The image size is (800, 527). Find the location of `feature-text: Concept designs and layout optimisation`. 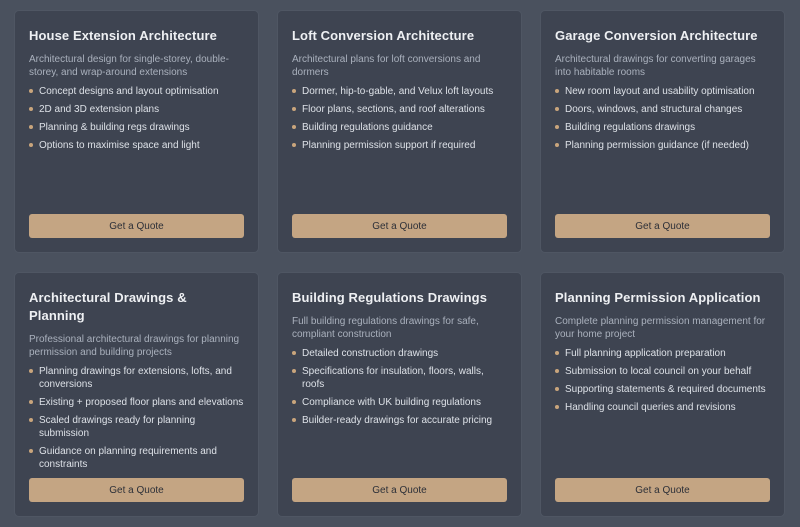

feature-text: Concept designs and layout optimisation is located at coordinates (129, 91).